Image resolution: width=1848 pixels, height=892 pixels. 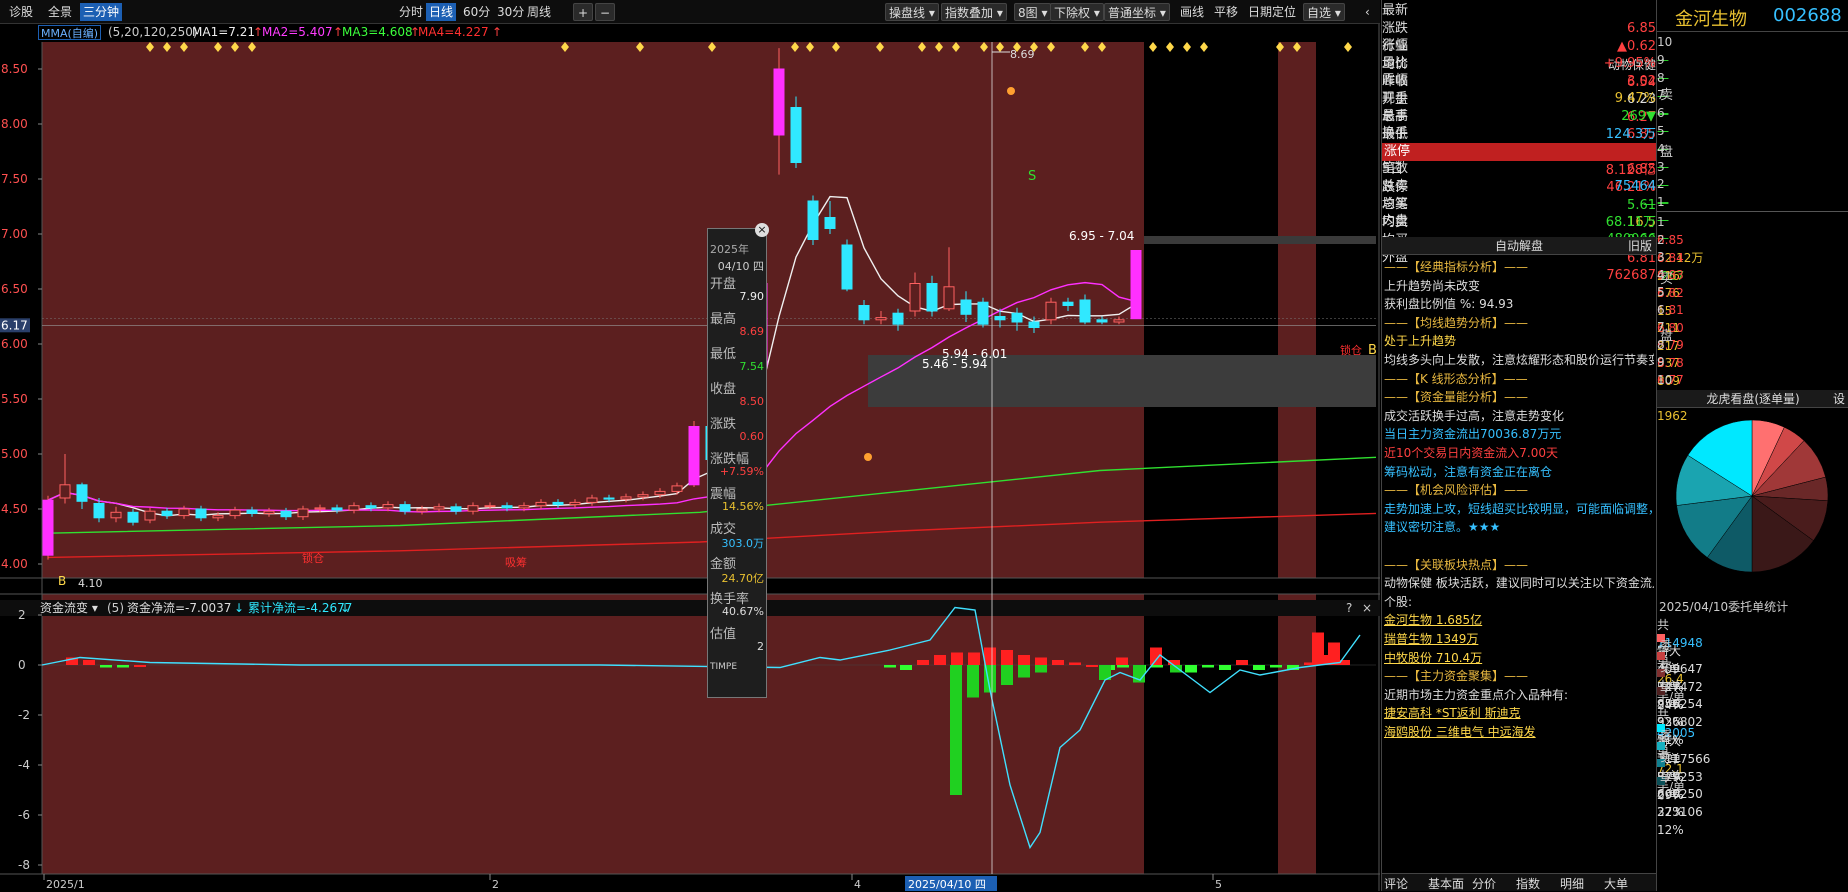 I want to click on old-version-button: 旧版, so click(x=1640, y=246).